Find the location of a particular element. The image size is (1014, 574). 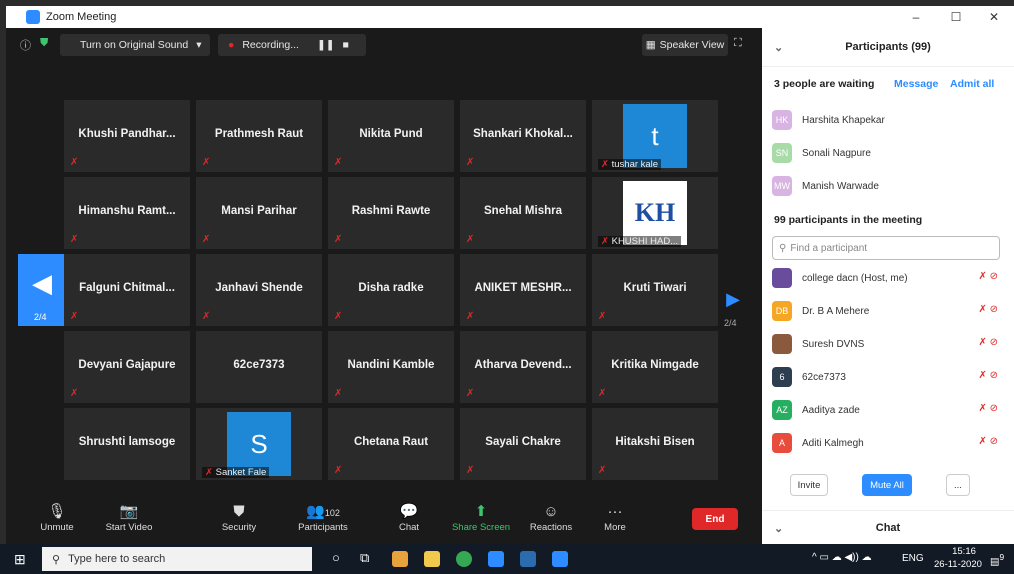

pause-icon: ❚❚ is located at coordinates (326, 45).